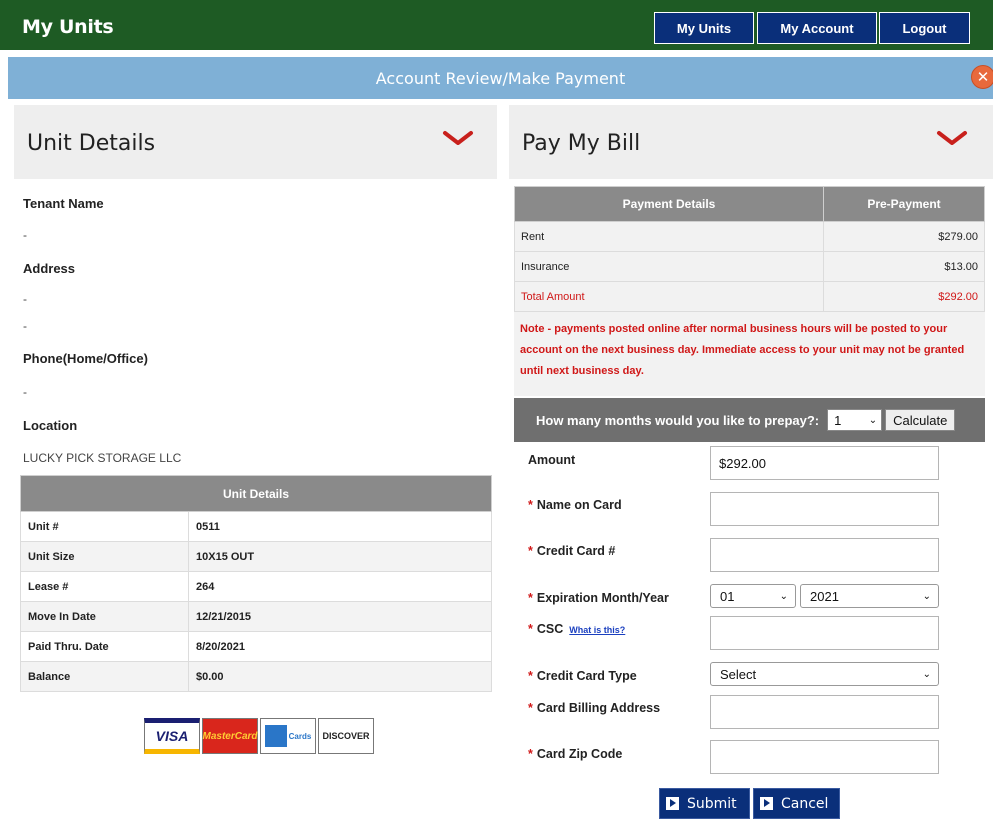 Image resolution: width=993 pixels, height=819 pixels. I want to click on expiration-label-text: Expiration Month/Year, so click(602, 598).